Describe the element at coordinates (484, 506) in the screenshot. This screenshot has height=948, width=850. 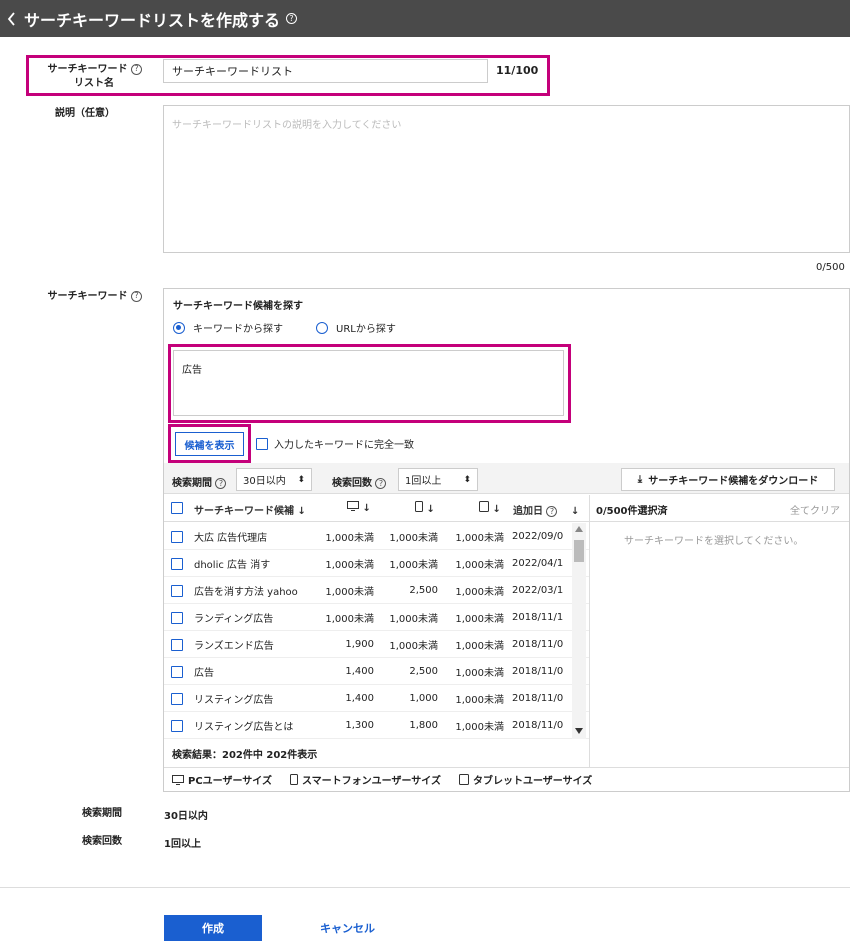
I see `tablet-icon` at that location.